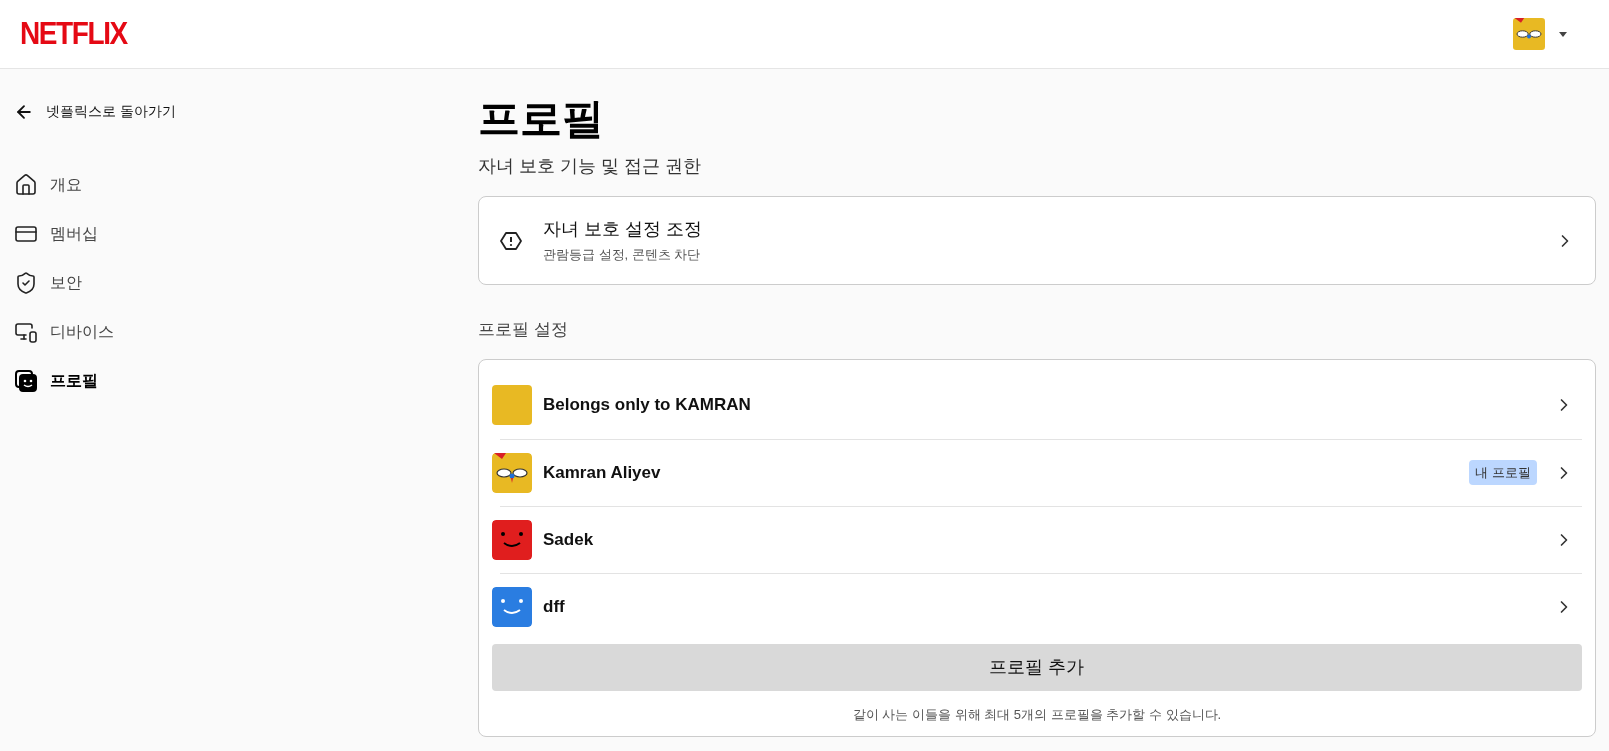  What do you see at coordinates (1037, 667) in the screenshot?
I see `add-profile-button: 프로필 추가` at bounding box center [1037, 667].